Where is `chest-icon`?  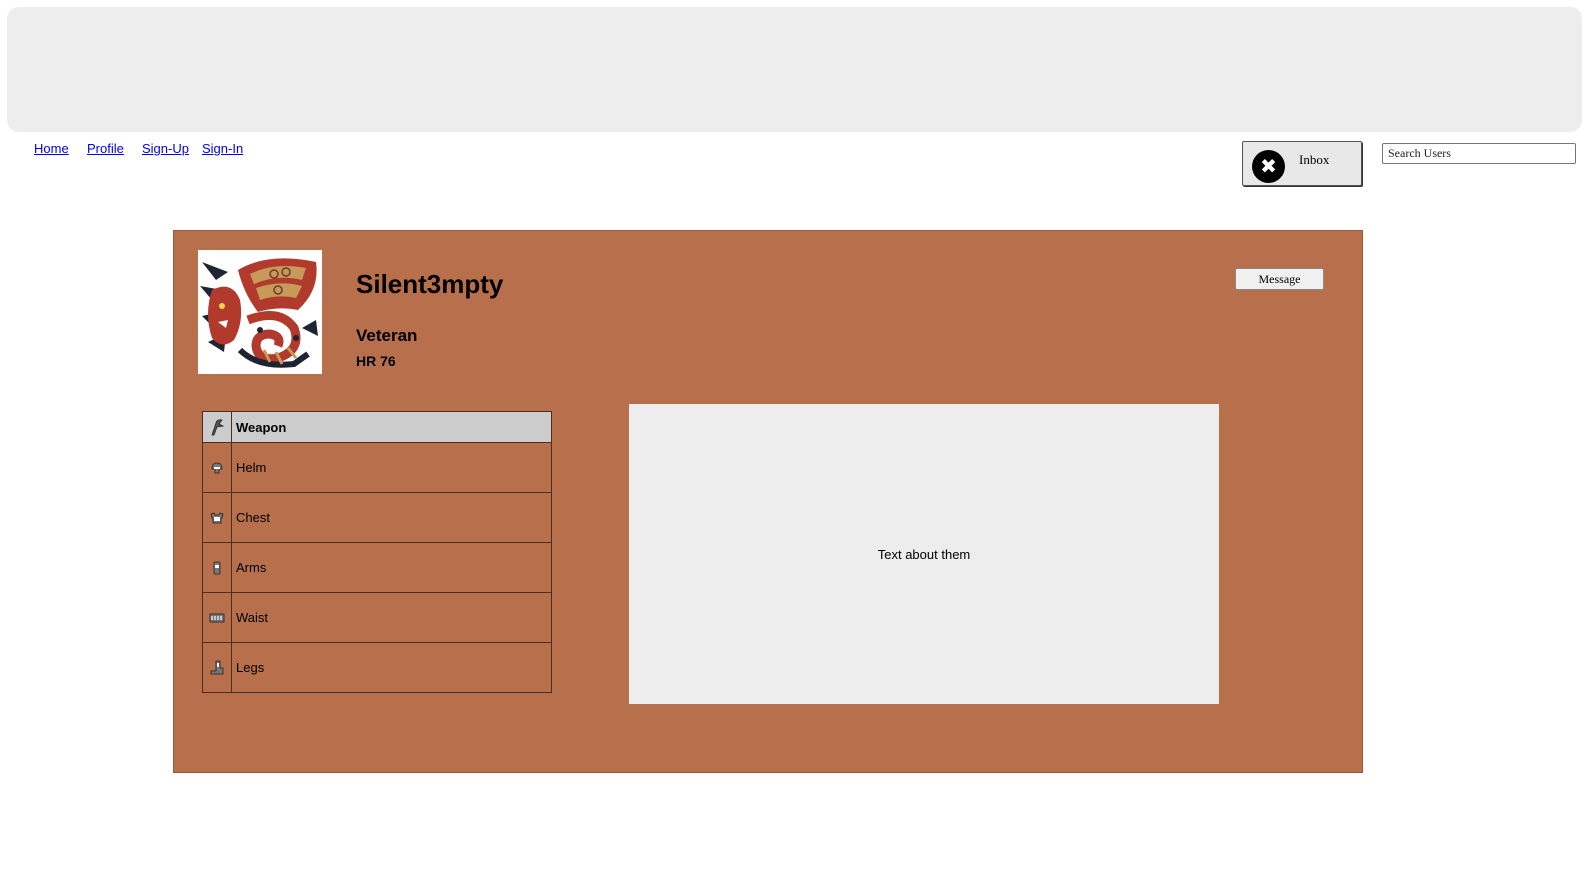 chest-icon is located at coordinates (217, 517).